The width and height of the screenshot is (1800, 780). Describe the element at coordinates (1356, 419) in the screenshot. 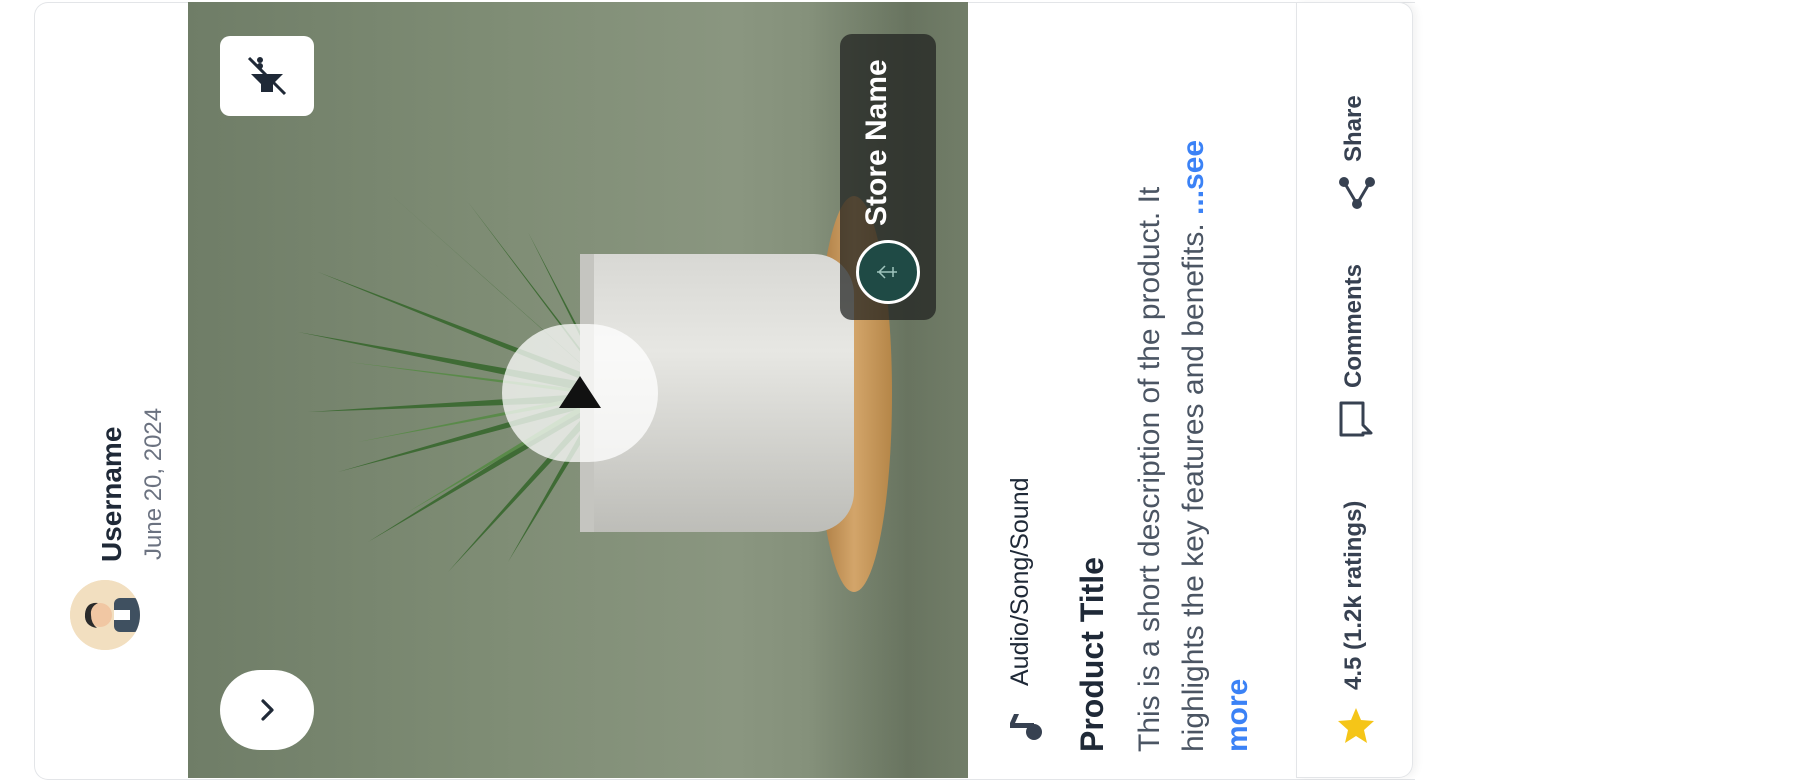

I see `comment-icon` at that location.